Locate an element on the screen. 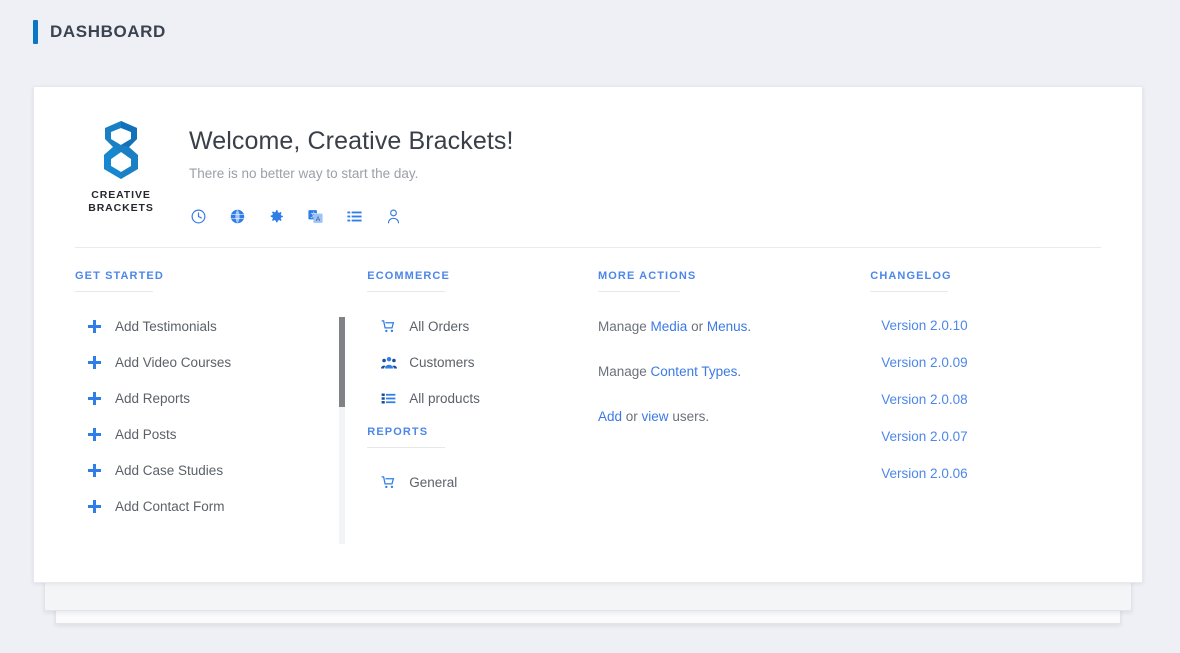  action-line-content-types: Manage Content Types. is located at coordinates (728, 372).